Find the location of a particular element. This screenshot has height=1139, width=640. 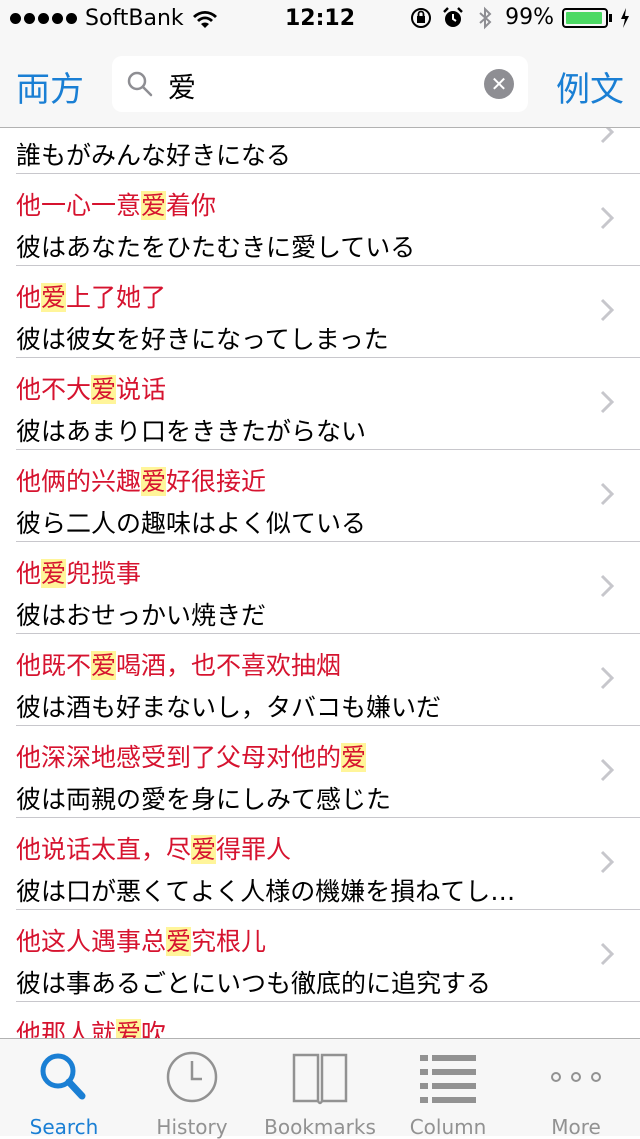

result-row: 他爱兜揽事彼はおせっかい焼きだ is located at coordinates (328, 588).